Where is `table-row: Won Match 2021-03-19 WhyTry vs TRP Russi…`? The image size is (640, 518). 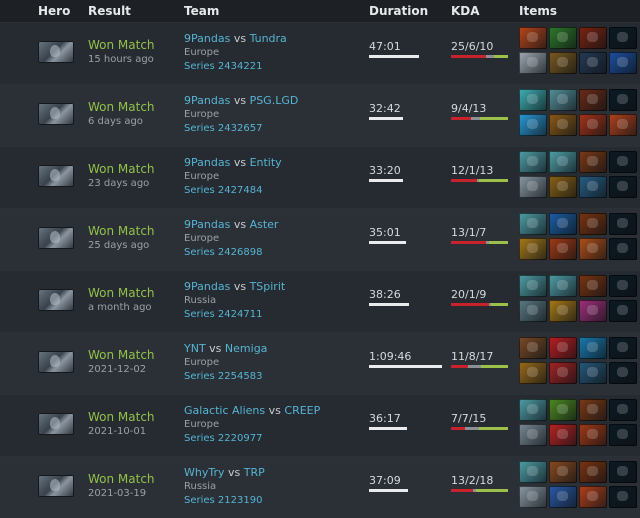 table-row: Won Match 2021-03-19 WhyTry vs TRP Russi… is located at coordinates (320, 487).